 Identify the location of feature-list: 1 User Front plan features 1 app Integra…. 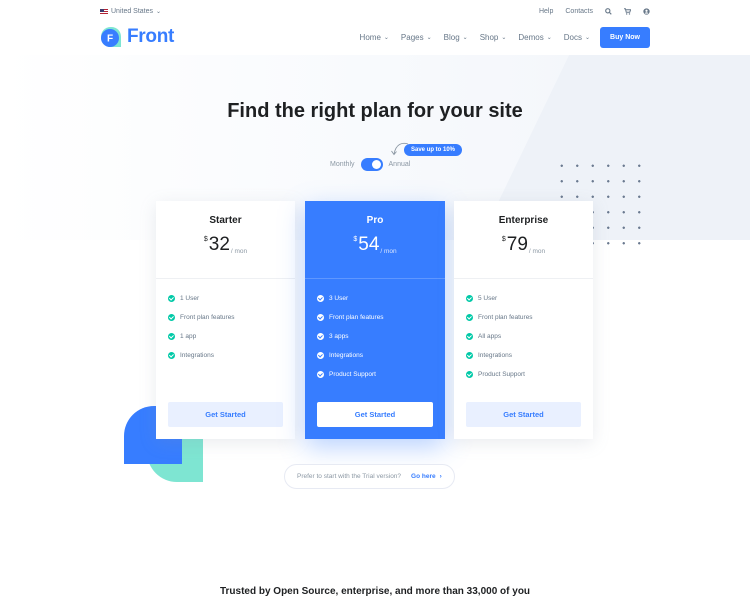
(225, 322).